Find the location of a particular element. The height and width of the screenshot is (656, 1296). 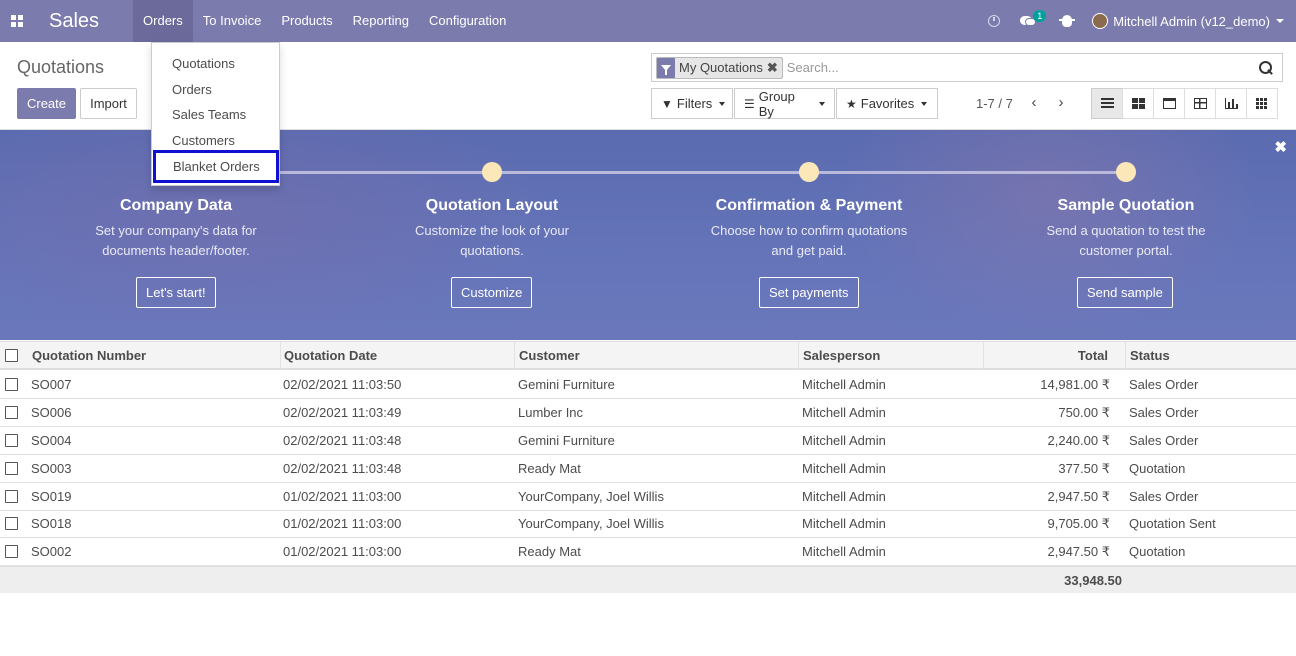

dropdown-item-blanket-orders: Blanket Orders is located at coordinates (216, 166).